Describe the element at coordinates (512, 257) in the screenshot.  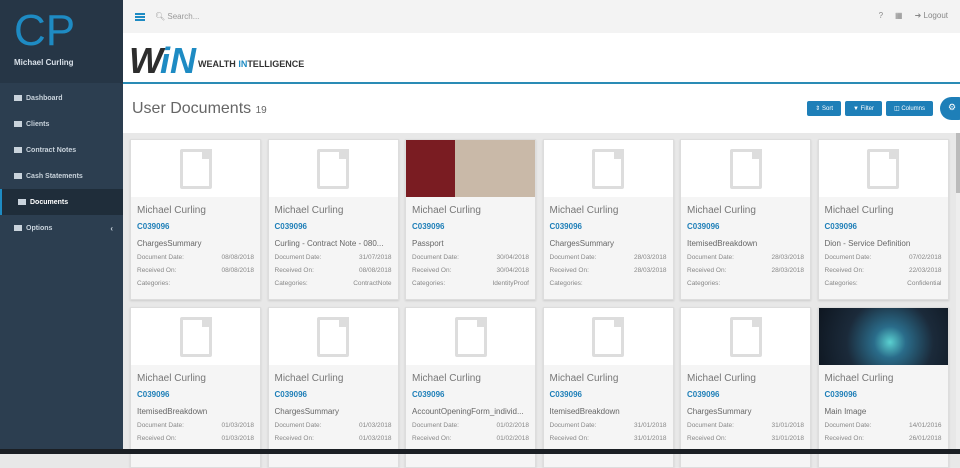
I see `document-date: 30/04/2018` at that location.